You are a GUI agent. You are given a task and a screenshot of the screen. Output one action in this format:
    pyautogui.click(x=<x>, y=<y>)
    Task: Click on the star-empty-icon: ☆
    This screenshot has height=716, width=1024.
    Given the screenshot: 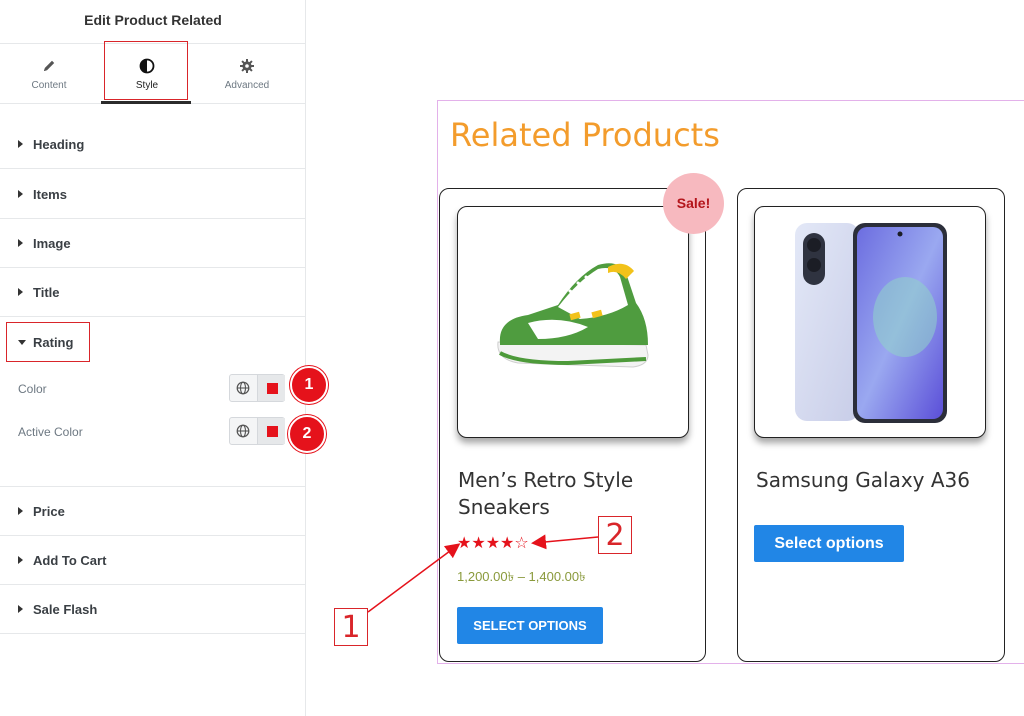 What is the action you would take?
    pyautogui.click(x=521, y=542)
    